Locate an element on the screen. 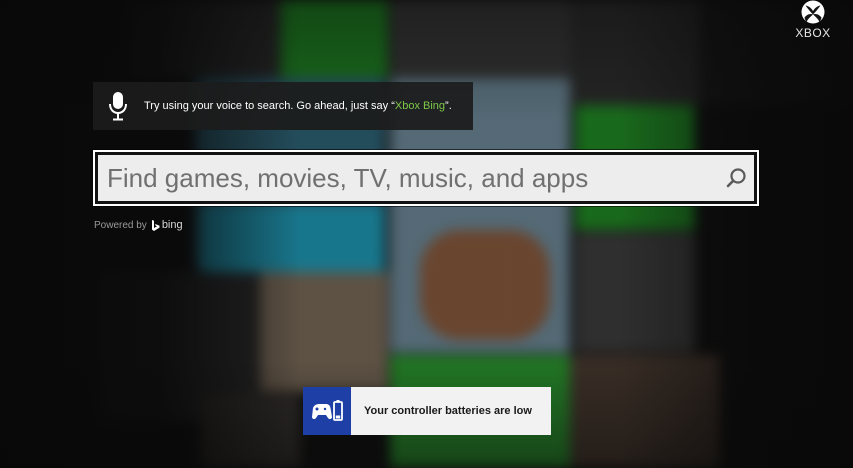 This screenshot has height=468, width=853. bing-wordmark: bing is located at coordinates (172, 225).